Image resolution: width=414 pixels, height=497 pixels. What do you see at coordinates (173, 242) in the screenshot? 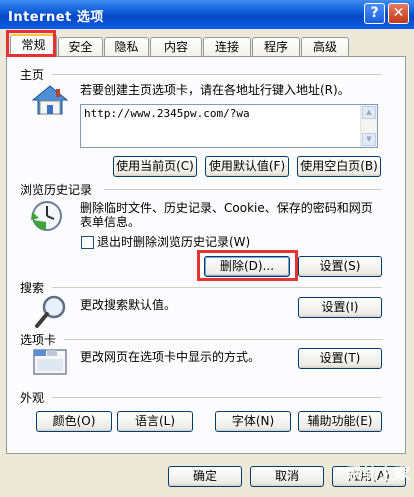
I see `delete-on-exit-label: 退出时删除浏览历史记录(W)` at bounding box center [173, 242].